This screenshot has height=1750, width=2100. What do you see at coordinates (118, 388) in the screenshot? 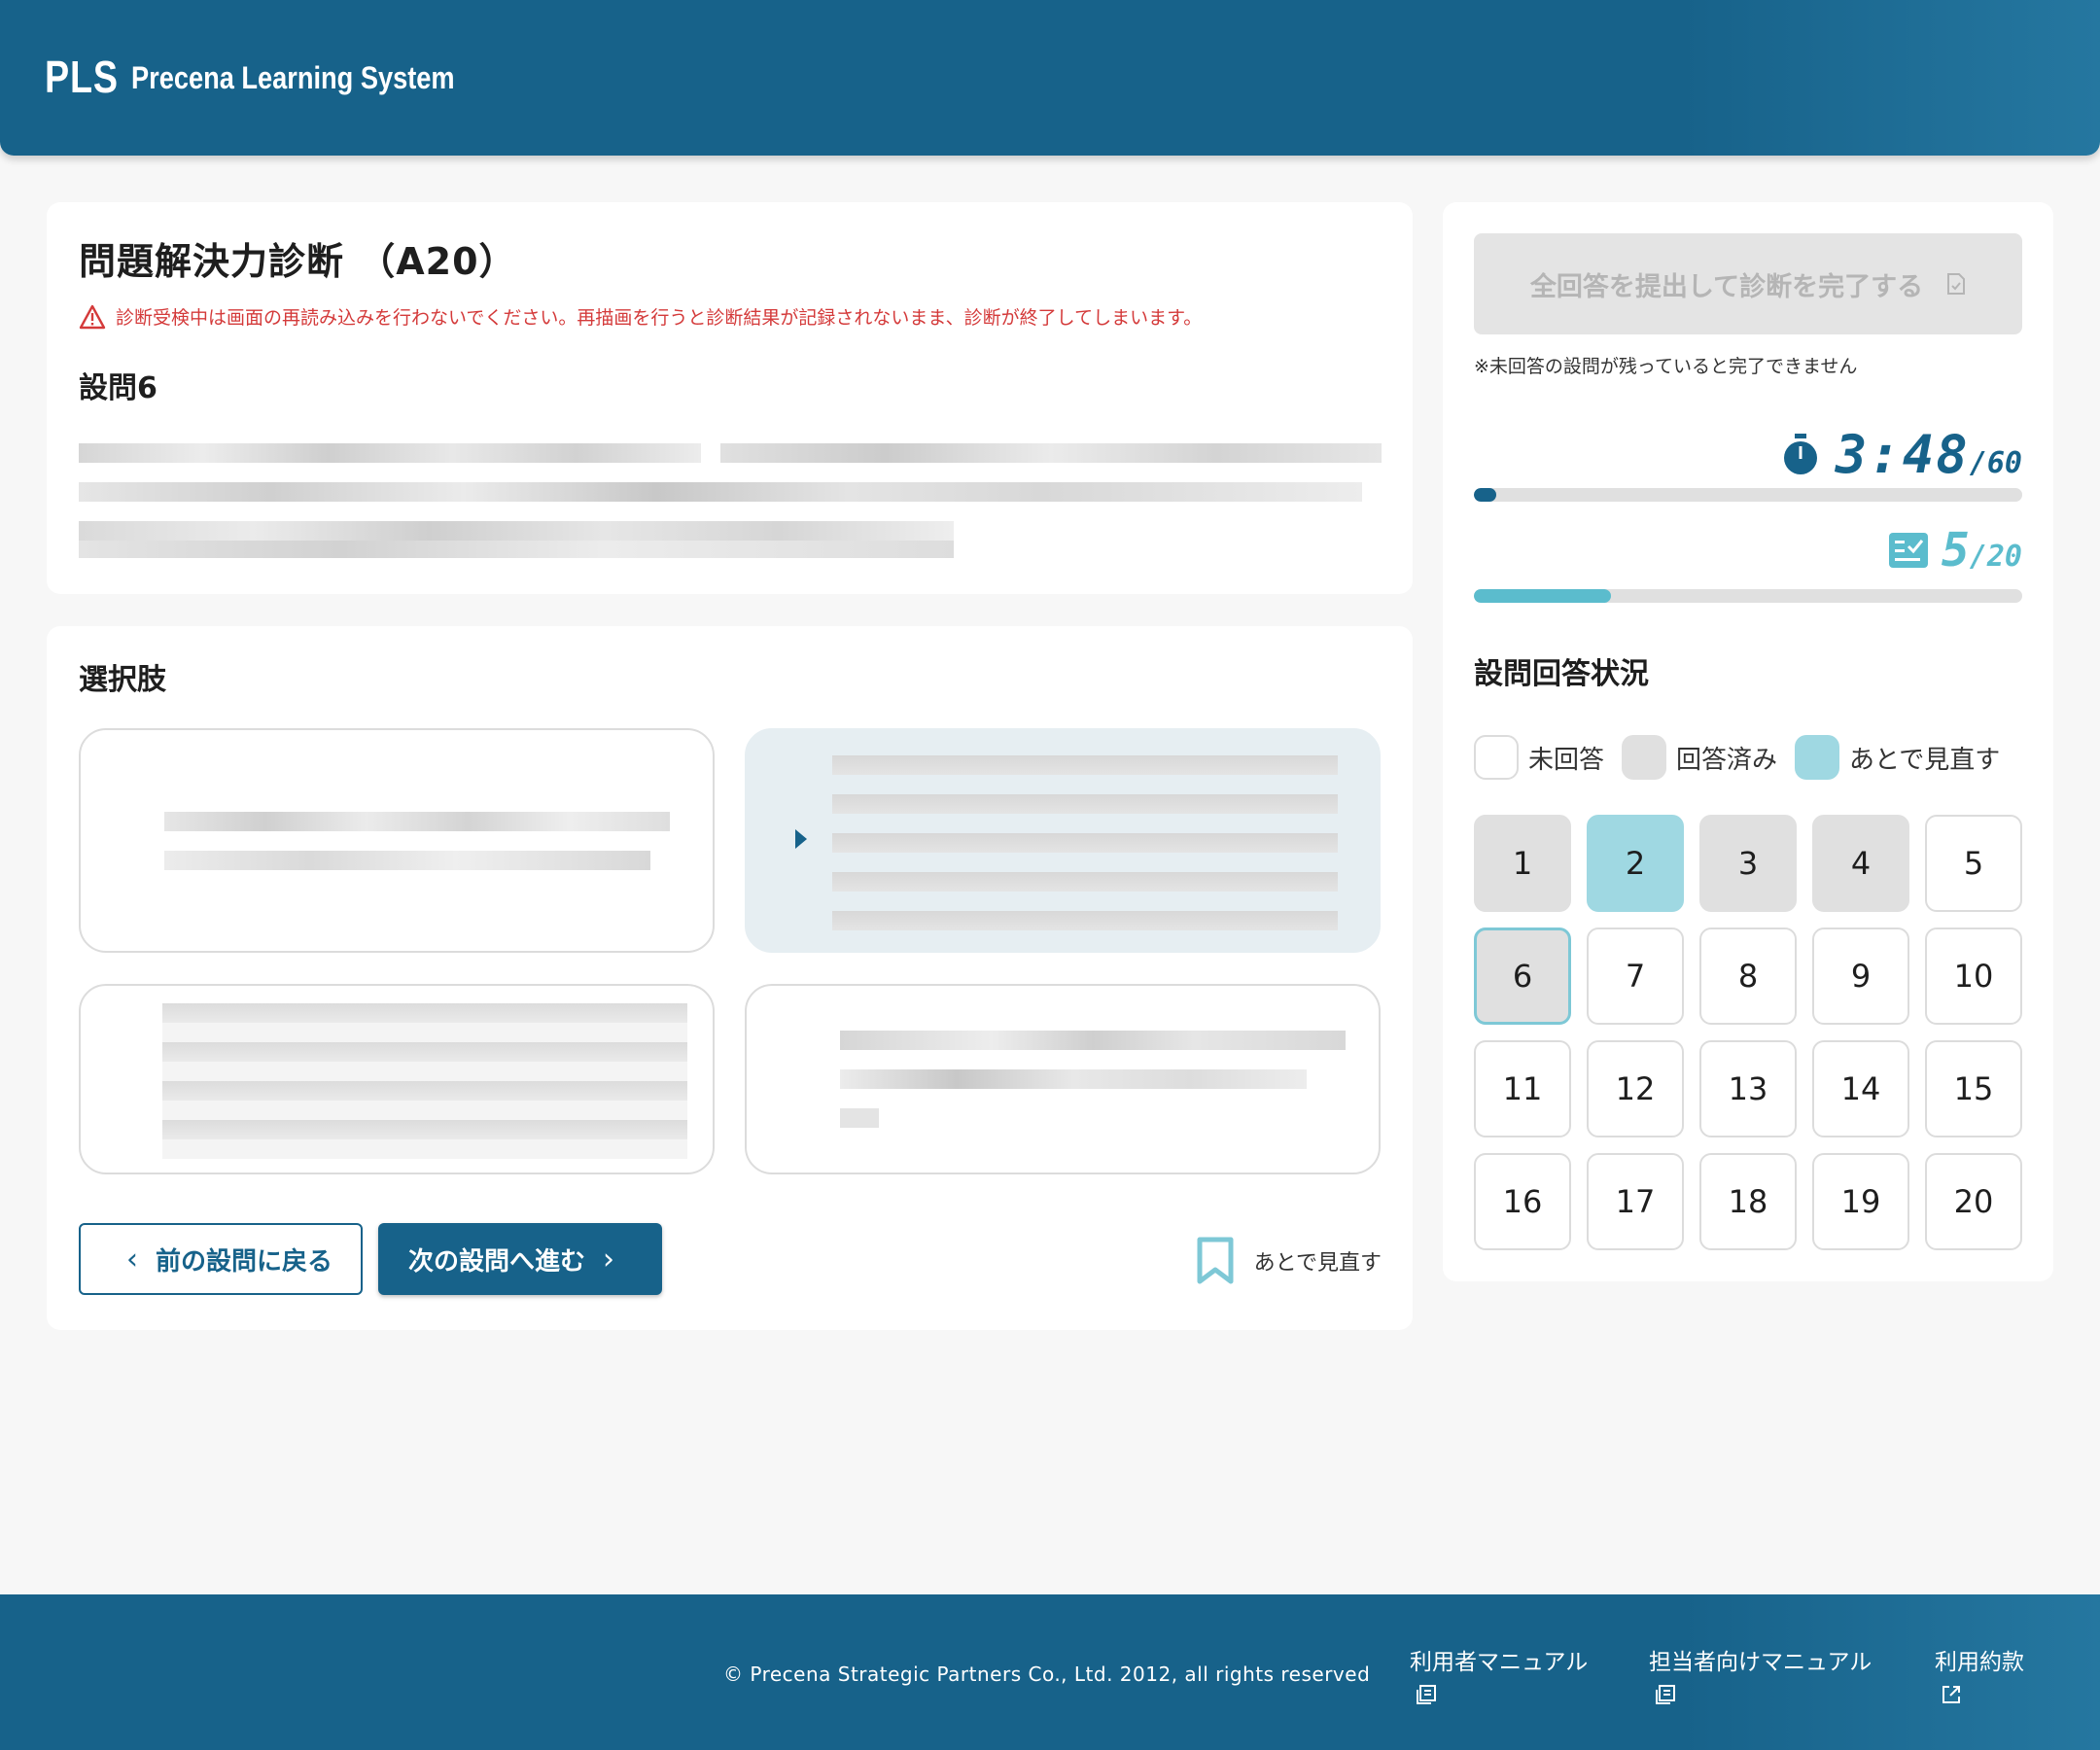
I see `question-number: 設問6` at bounding box center [118, 388].